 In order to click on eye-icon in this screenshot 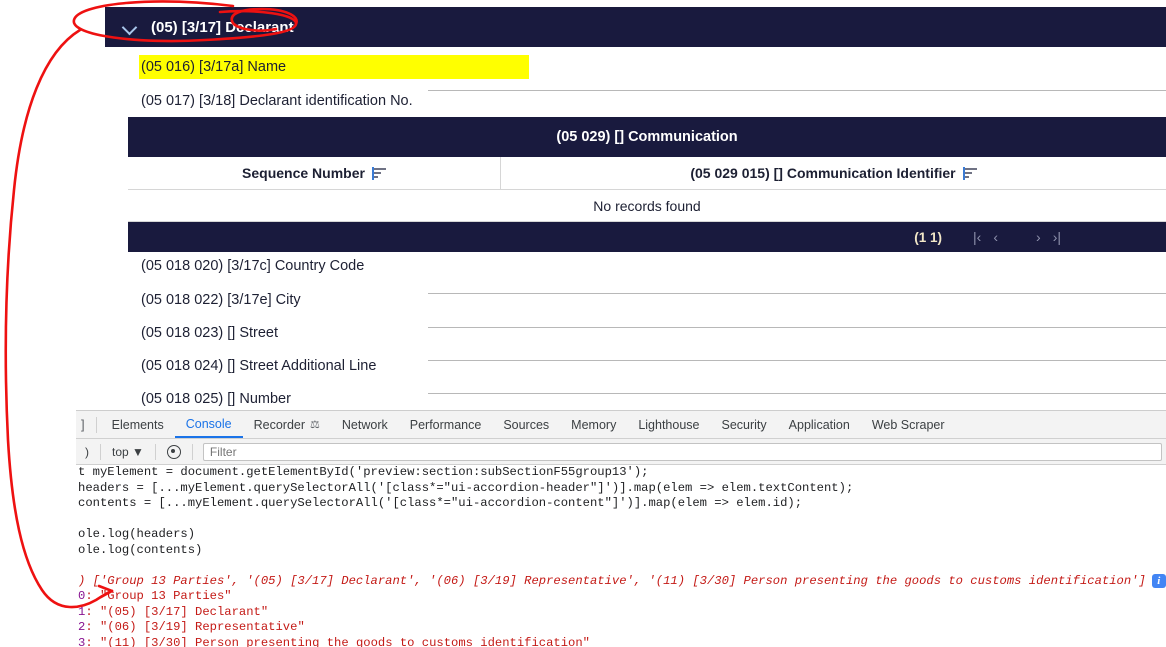, I will do `click(173, 451)`.